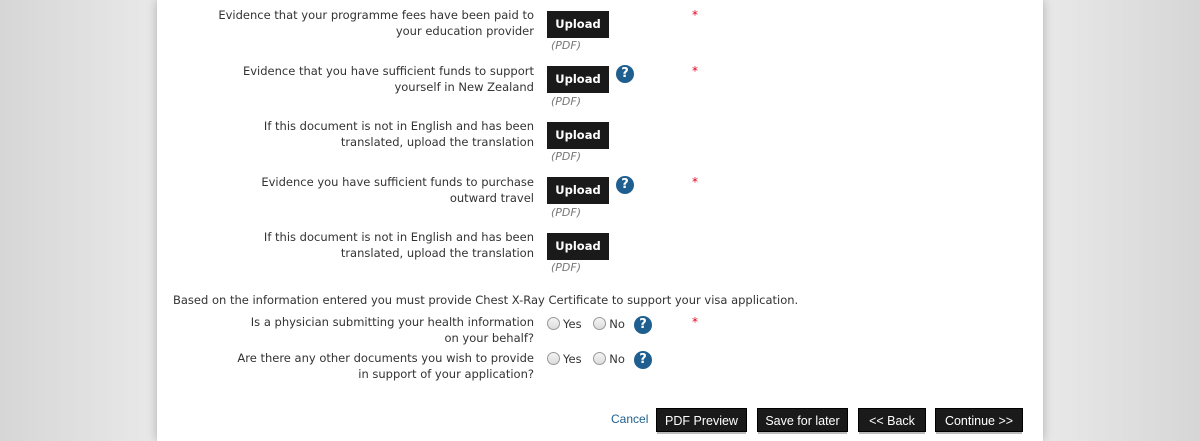 The height and width of the screenshot is (441, 1200). I want to click on upload-button-outward-travel: Upload, so click(578, 190).